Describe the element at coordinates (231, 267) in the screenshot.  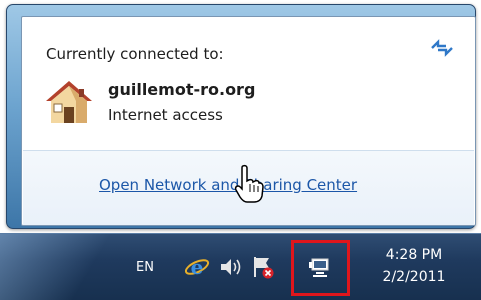
I see `speaker-icon` at that location.